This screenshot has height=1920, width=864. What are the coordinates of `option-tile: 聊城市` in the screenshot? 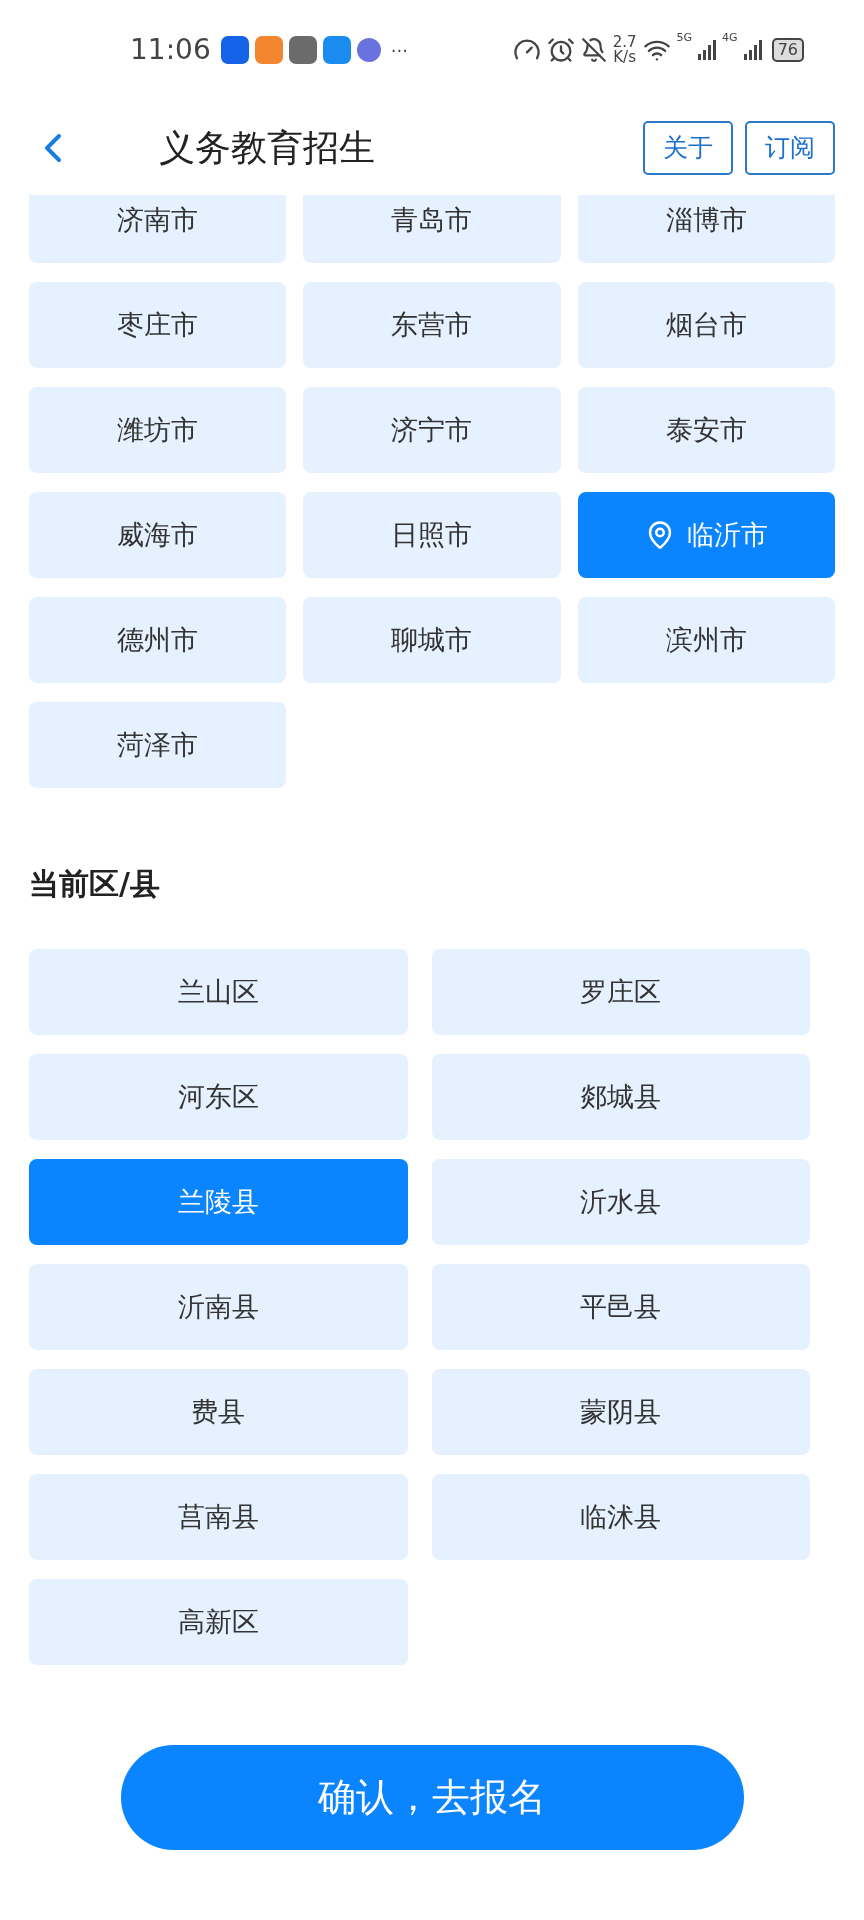 It's located at (432, 640).